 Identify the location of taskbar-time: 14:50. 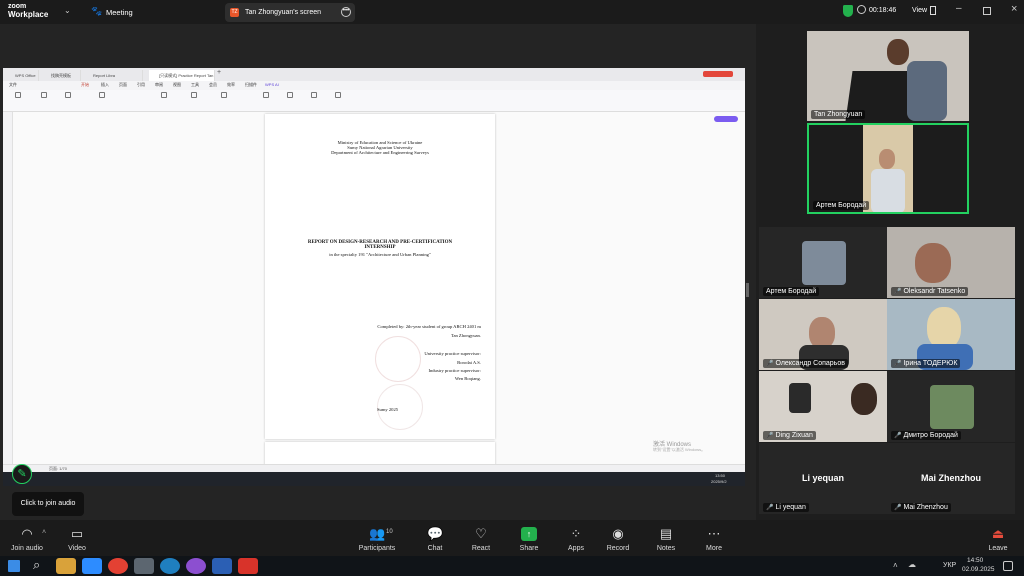
(975, 560).